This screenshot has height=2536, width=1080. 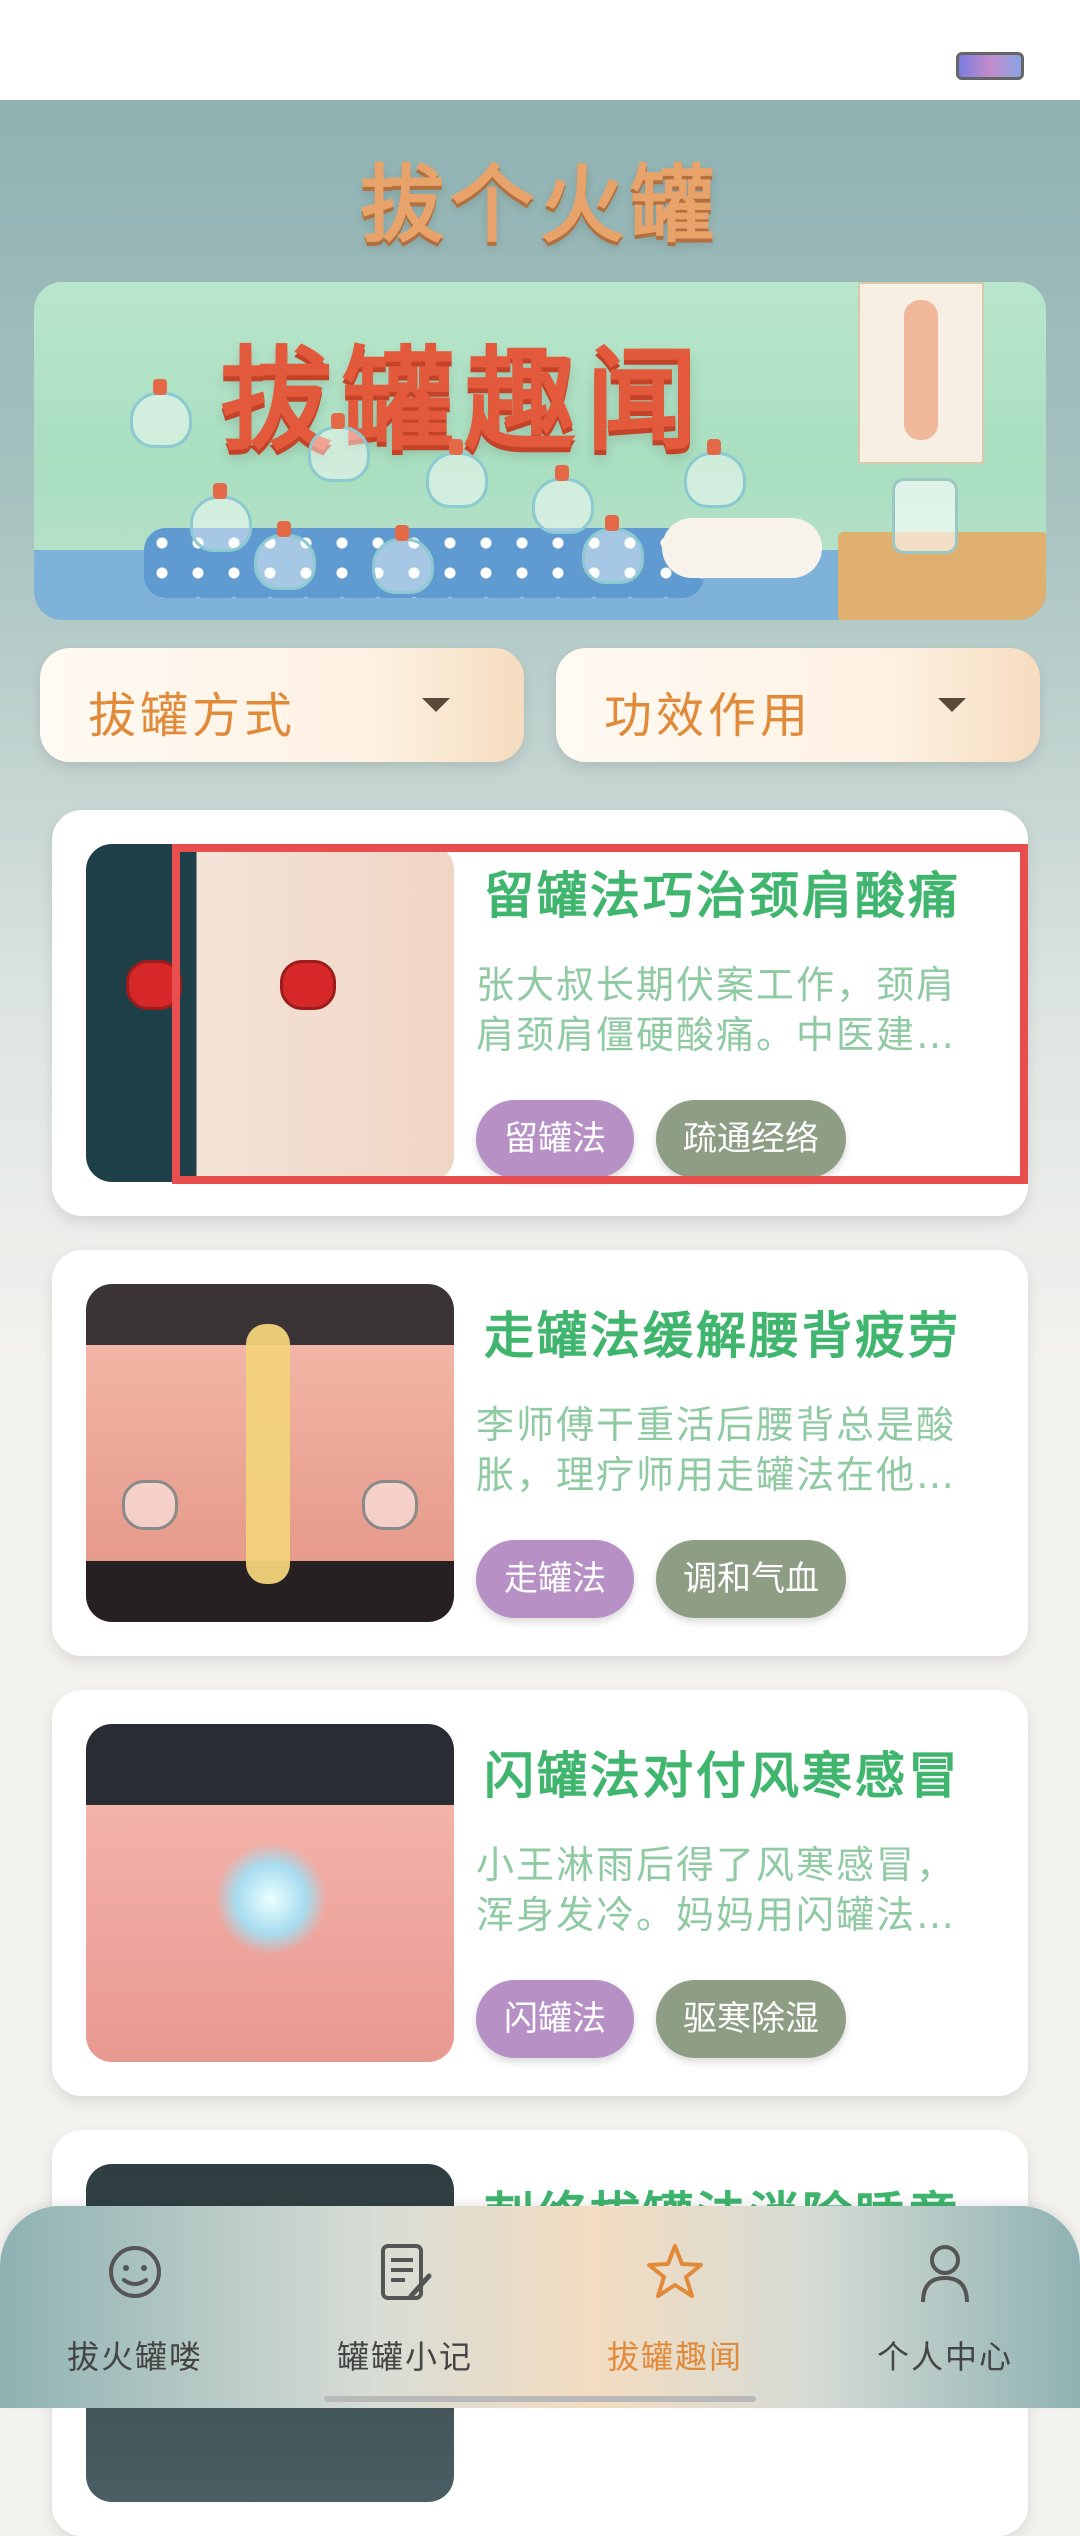 What do you see at coordinates (944, 2357) in the screenshot?
I see `tab-label: 个人中心` at bounding box center [944, 2357].